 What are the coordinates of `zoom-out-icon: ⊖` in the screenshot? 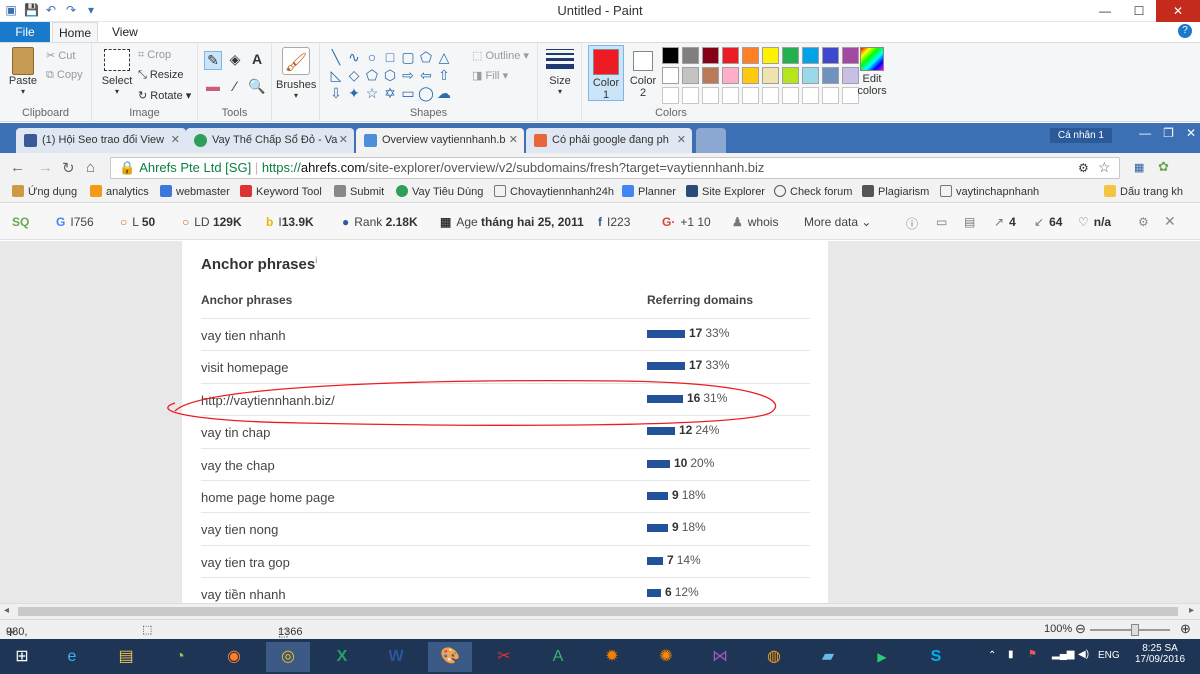 It's located at (1080, 629).